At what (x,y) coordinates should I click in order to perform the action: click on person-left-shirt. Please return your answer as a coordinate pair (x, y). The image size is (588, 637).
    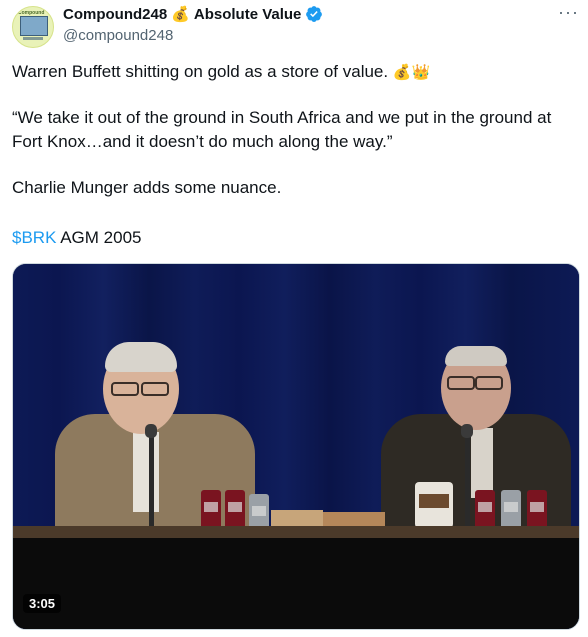
    Looking at the image, I should click on (146, 472).